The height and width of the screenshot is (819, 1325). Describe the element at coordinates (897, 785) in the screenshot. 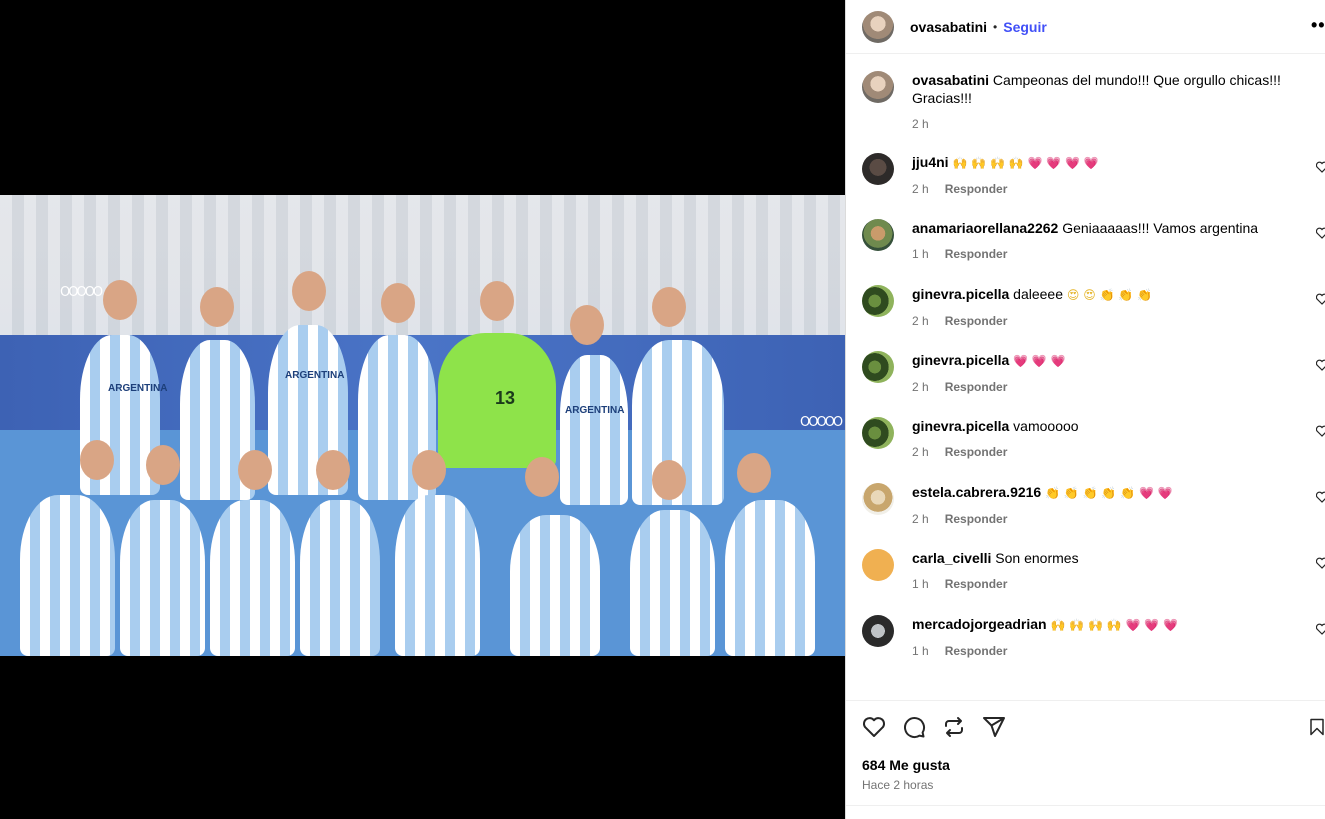

I see `post-timestamp: Hace 2 horas` at that location.